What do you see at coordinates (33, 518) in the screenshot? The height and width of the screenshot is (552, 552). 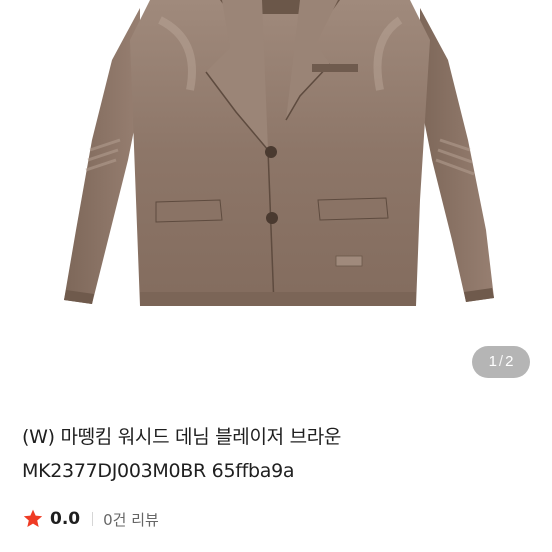 I see `star-icon` at bounding box center [33, 518].